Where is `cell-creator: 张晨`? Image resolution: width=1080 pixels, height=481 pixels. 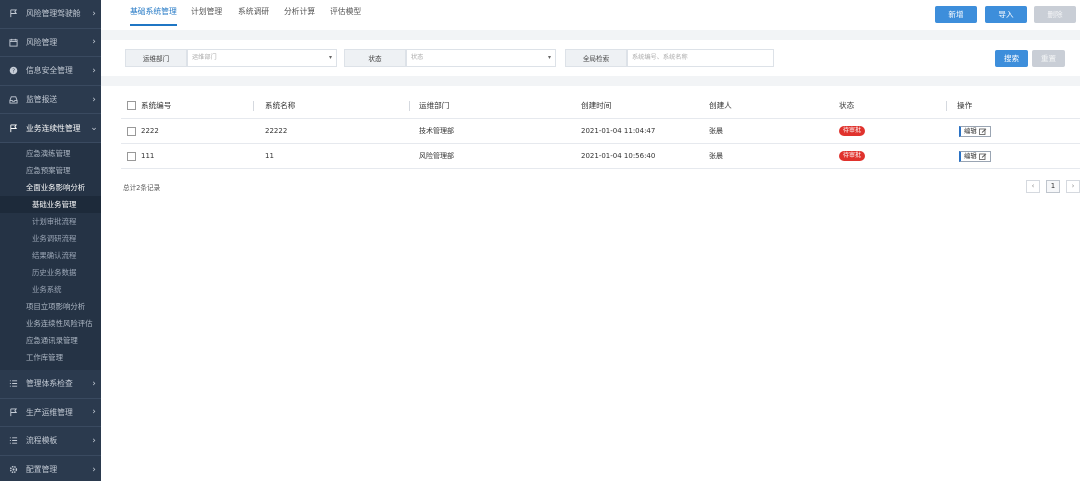 cell-creator: 张晨 is located at coordinates (716, 131).